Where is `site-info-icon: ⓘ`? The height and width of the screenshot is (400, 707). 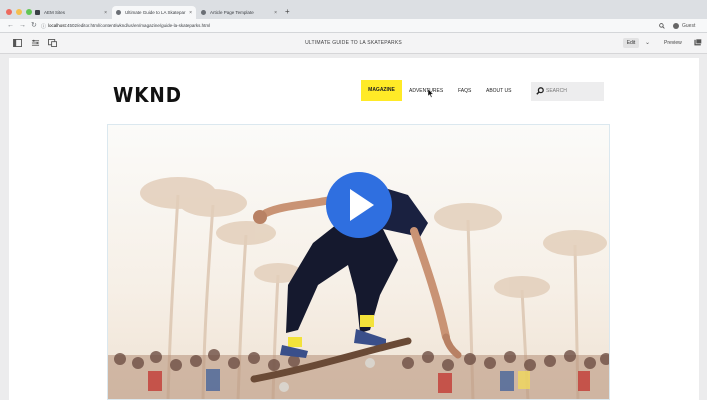 site-info-icon: ⓘ is located at coordinates (43, 27).